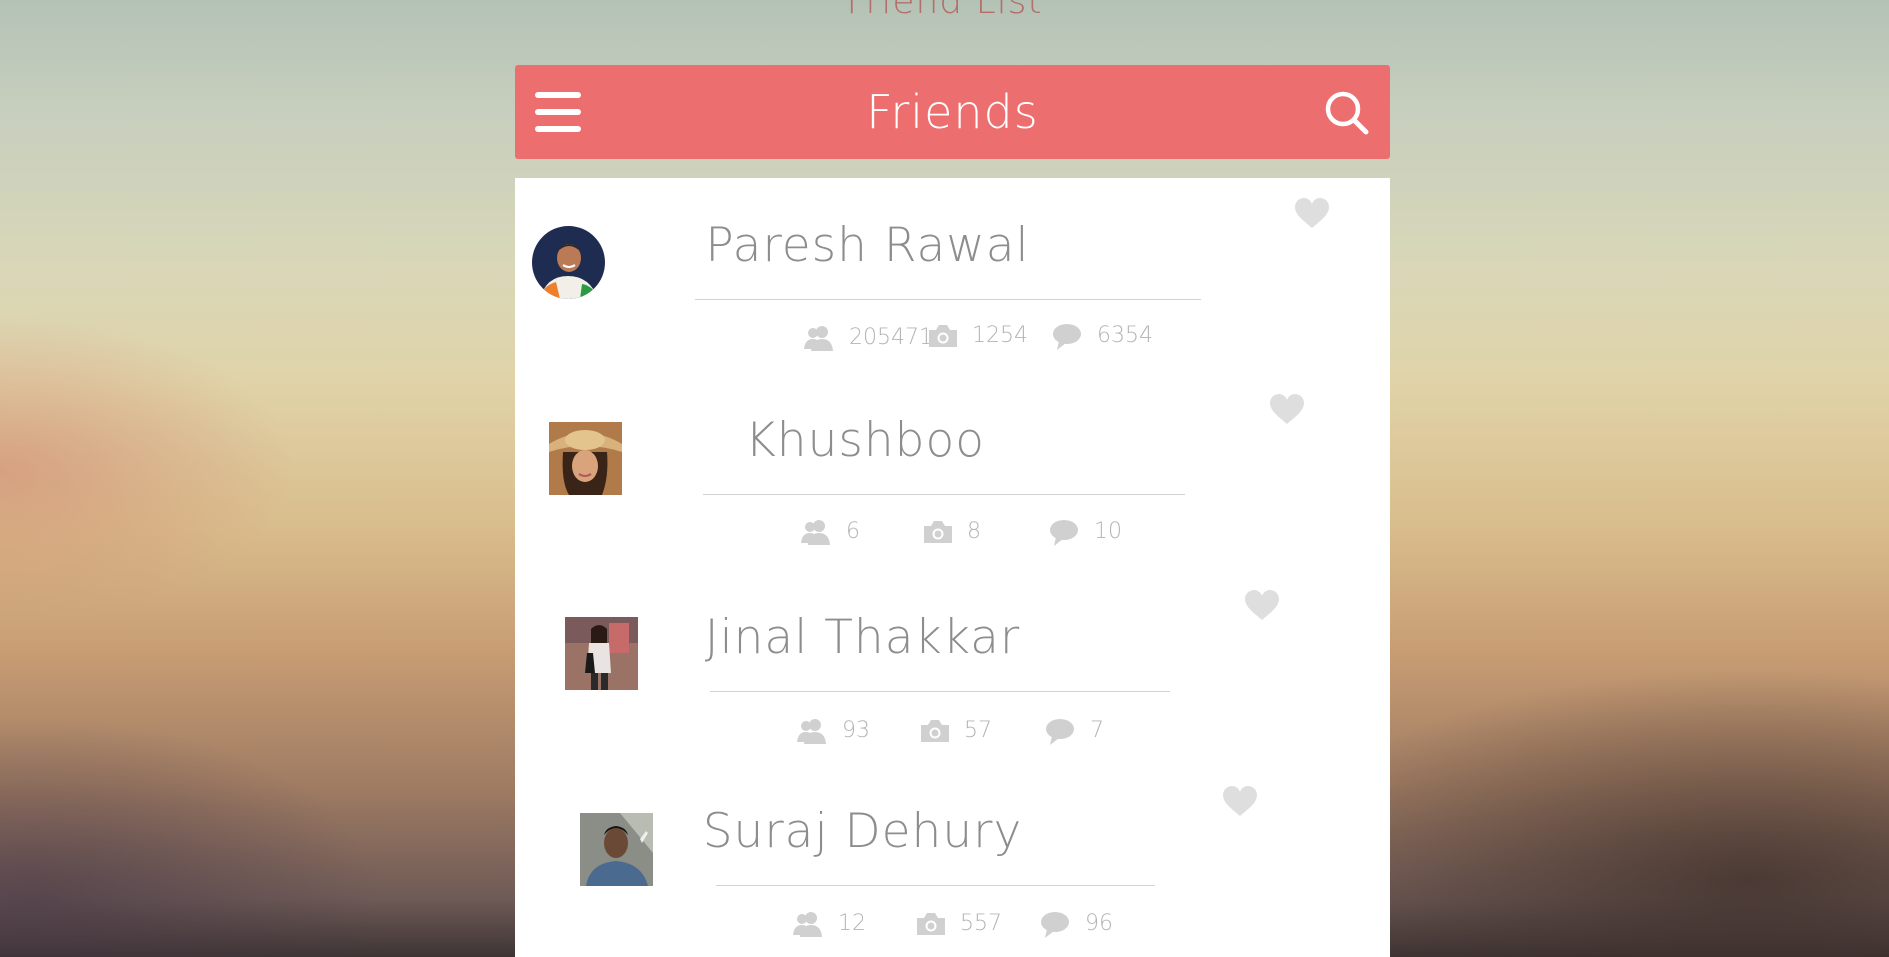 This screenshot has width=1889, height=957. Describe the element at coordinates (952, 276) in the screenshot. I see `friend-row: Paresh Rawal 2054714 1254 6354` at that location.